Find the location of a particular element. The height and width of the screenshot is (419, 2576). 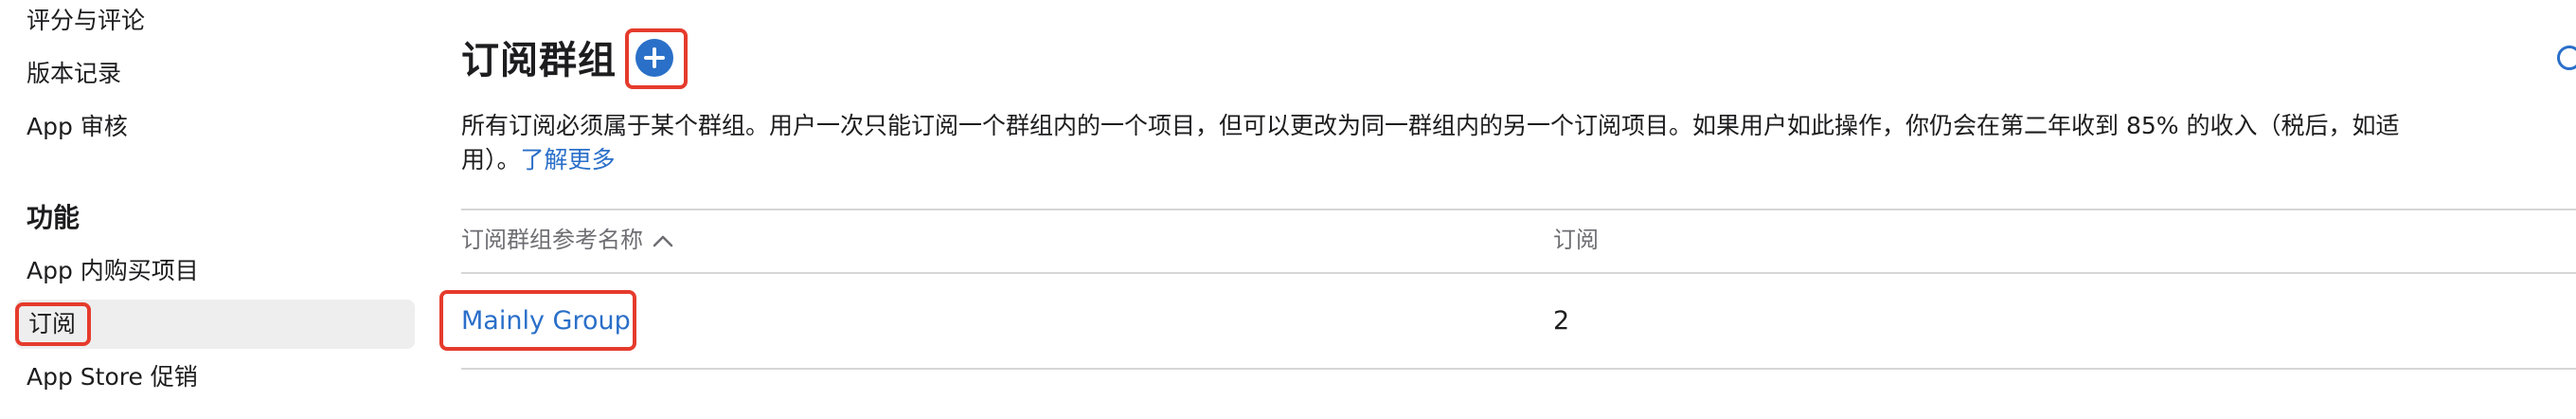

search-icon is located at coordinates (2566, 58).